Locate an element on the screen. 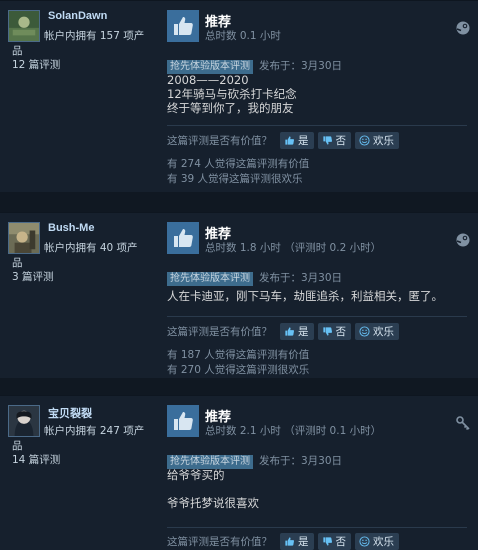 The width and height of the screenshot is (478, 550). review-body: 给爷爷买的 爷爷托梦说很喜欢 is located at coordinates (213, 489).